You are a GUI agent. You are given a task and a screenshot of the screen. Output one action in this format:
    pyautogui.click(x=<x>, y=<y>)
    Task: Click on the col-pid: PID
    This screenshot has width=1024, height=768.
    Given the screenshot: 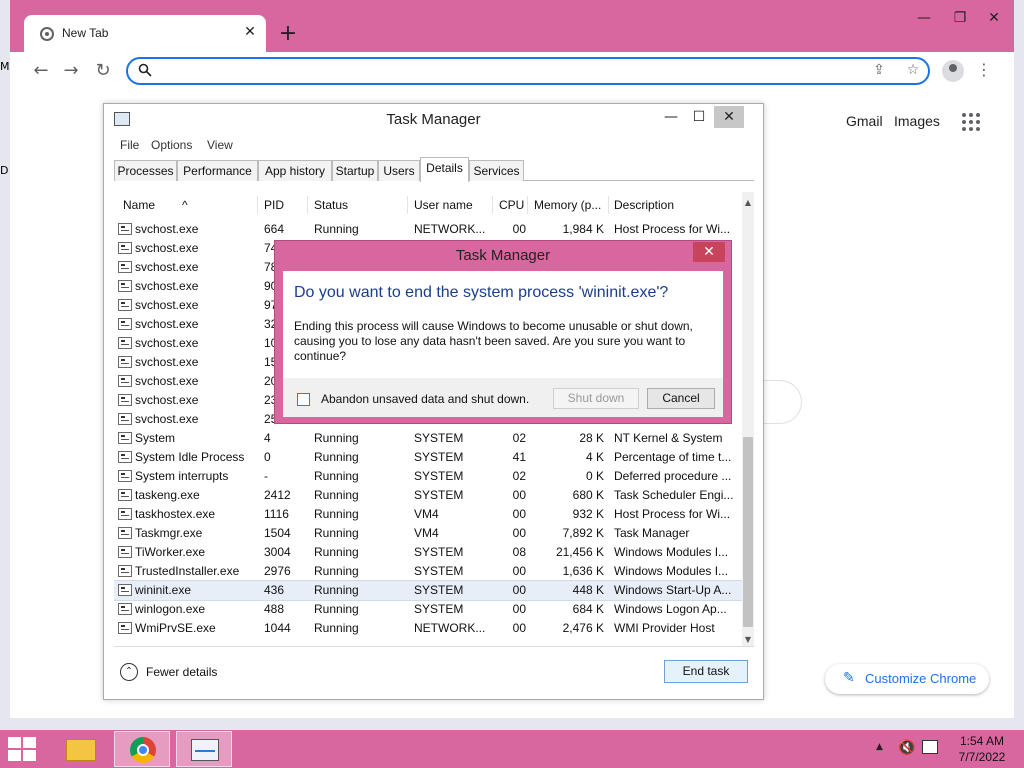 What is the action you would take?
    pyautogui.click(x=274, y=205)
    